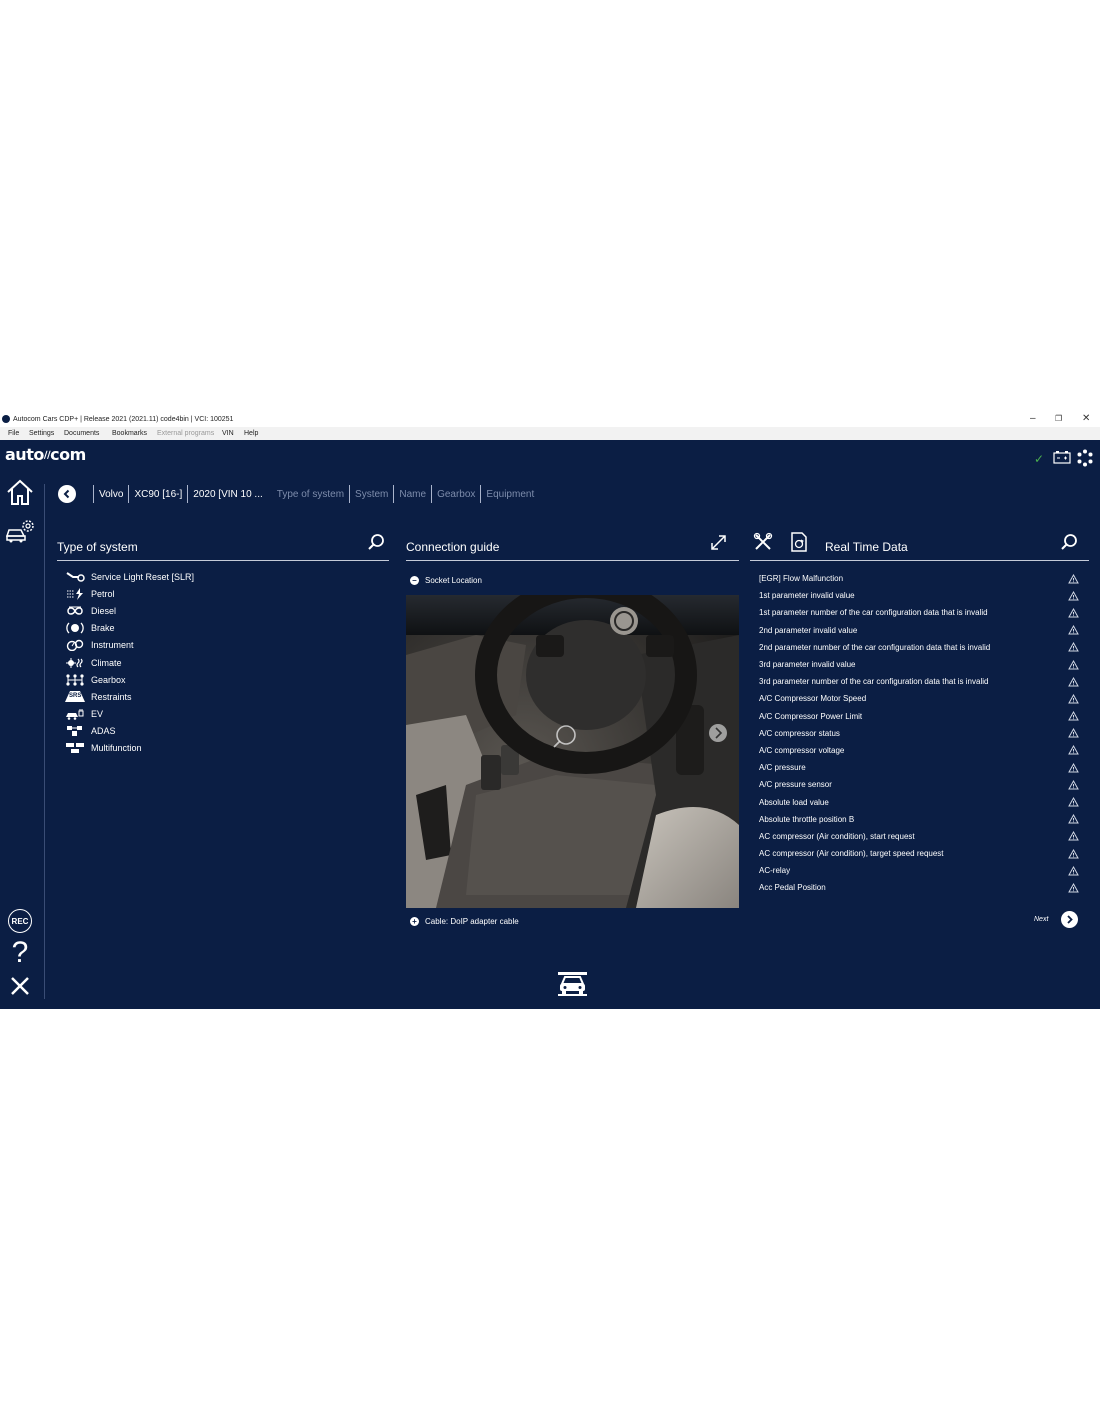 The image size is (1100, 1422). Describe the element at coordinates (129, 433) in the screenshot. I see `menu-bookmarks: Bookmarks` at that location.